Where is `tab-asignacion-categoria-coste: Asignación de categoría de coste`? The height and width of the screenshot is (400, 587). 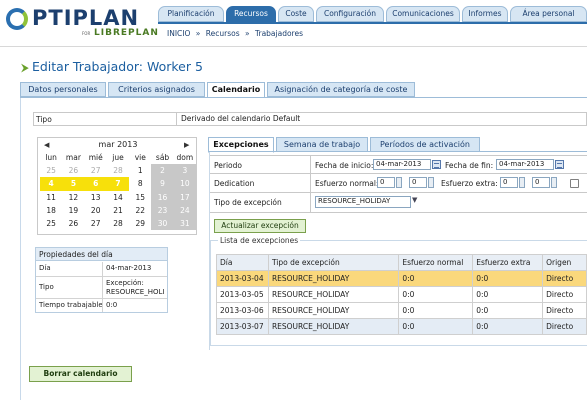
tab-asignacion-categoria-coste: Asignación de categoría de coste is located at coordinates (341, 89).